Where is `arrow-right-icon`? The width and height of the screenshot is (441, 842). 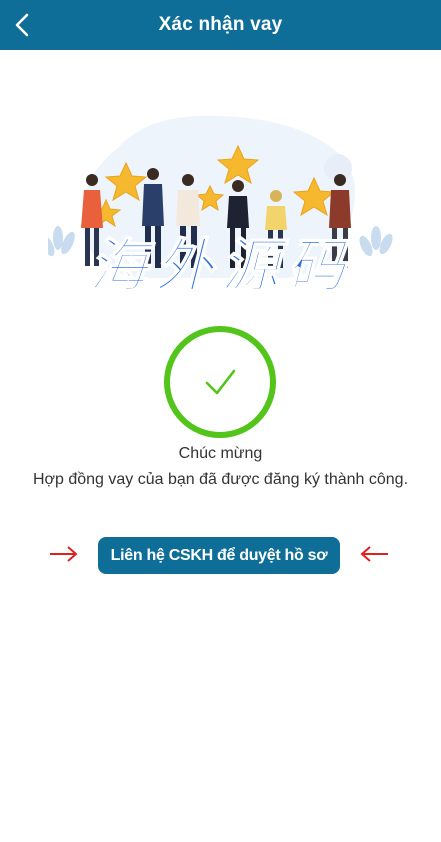 arrow-right-icon is located at coordinates (64, 554).